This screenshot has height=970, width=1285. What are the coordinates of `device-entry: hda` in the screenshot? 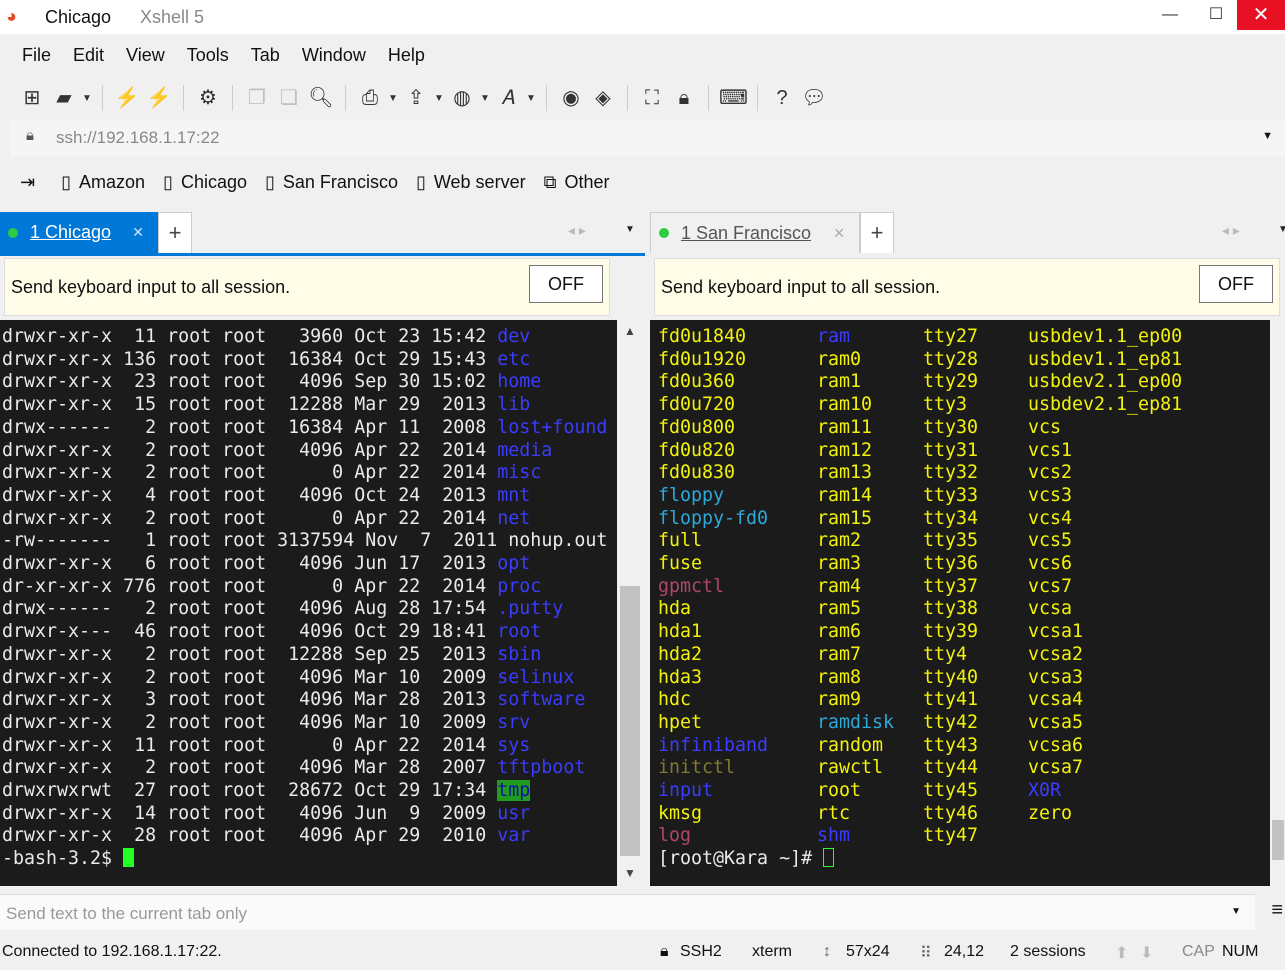 It's located at (675, 609).